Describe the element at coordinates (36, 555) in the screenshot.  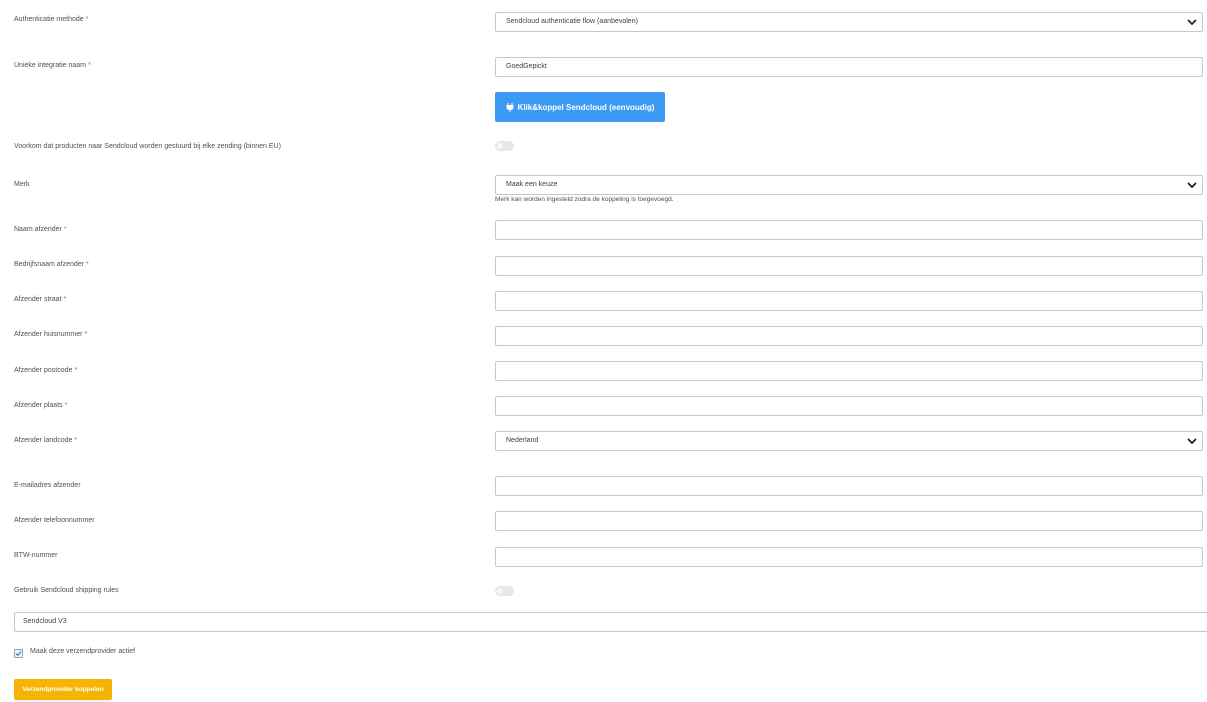
I see `vat-number-label: BTW-nummer` at that location.